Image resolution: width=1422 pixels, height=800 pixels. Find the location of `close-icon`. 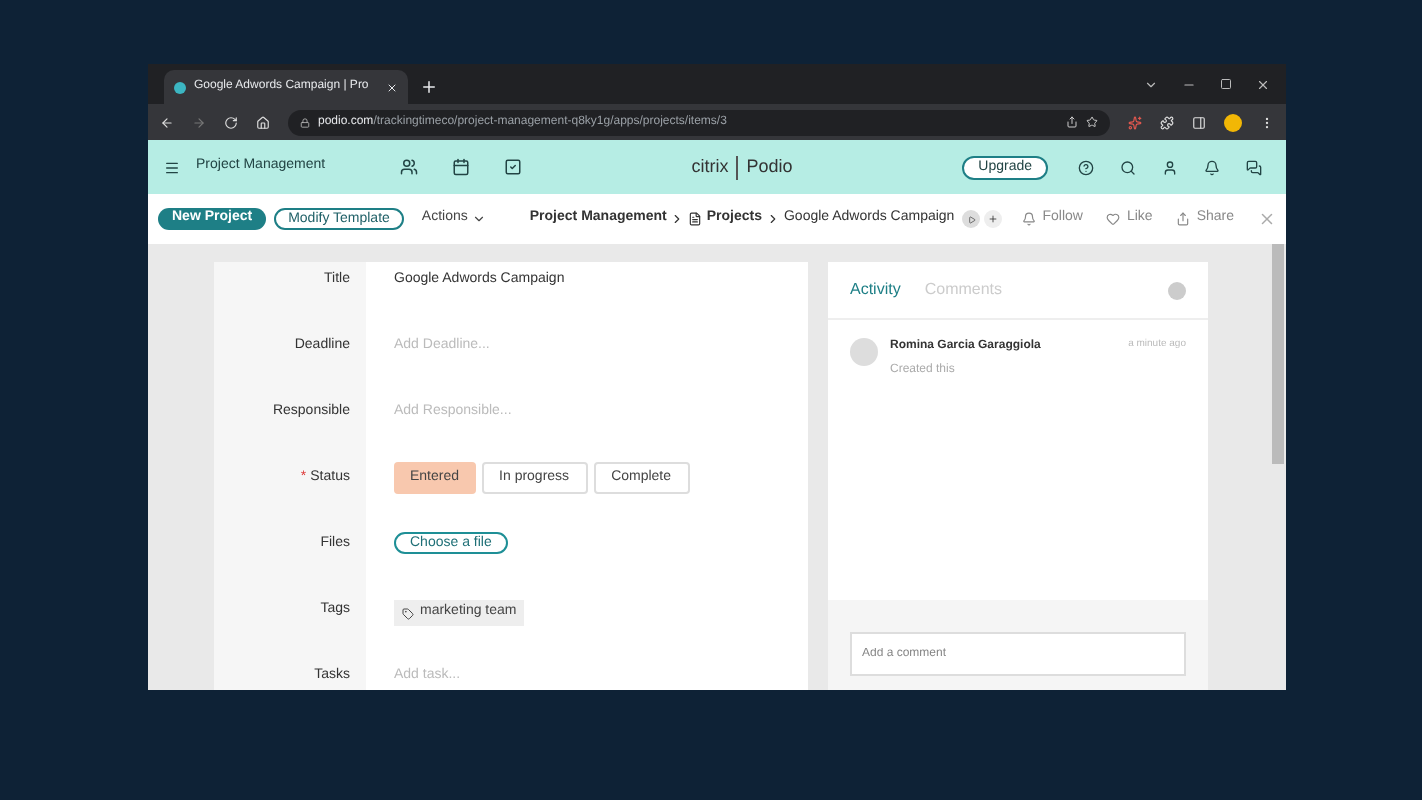

close-icon is located at coordinates (1263, 84).